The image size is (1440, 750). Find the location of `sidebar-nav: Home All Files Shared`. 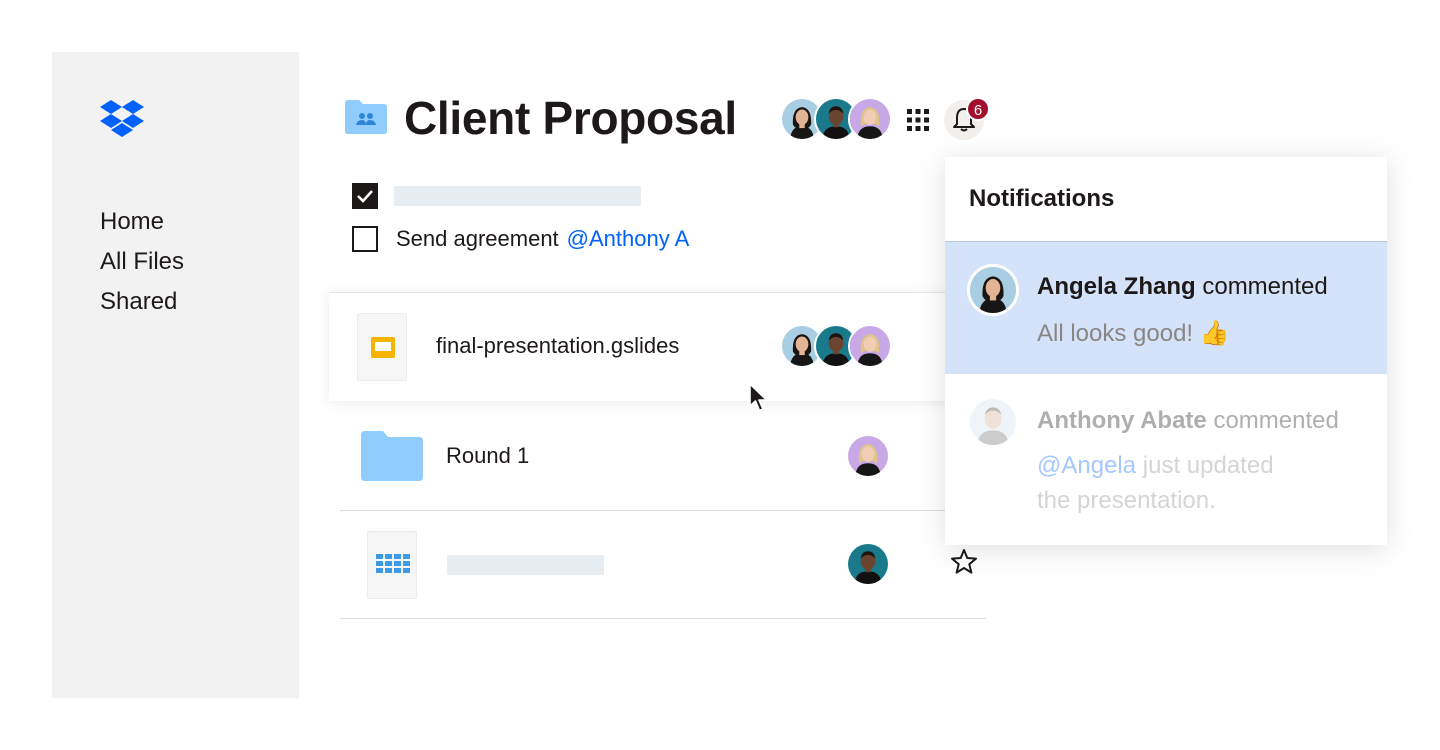

sidebar-nav: Home All Files Shared is located at coordinates (142, 262).